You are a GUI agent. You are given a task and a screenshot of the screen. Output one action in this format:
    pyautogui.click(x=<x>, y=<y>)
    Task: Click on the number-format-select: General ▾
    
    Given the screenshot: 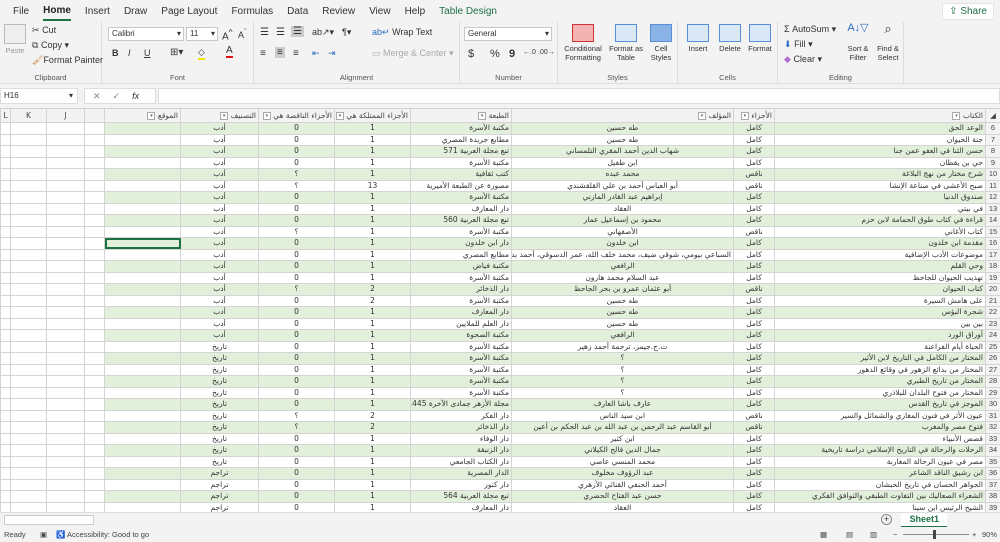 What is the action you would take?
    pyautogui.click(x=508, y=34)
    